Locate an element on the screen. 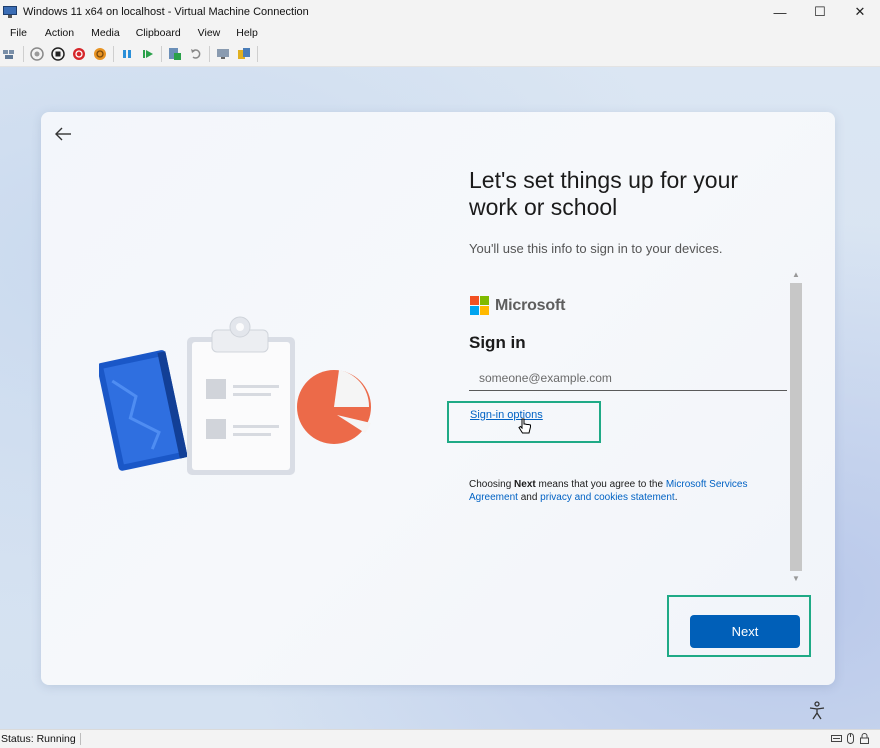 The width and height of the screenshot is (880, 748). menu-media: Media is located at coordinates (105, 33).